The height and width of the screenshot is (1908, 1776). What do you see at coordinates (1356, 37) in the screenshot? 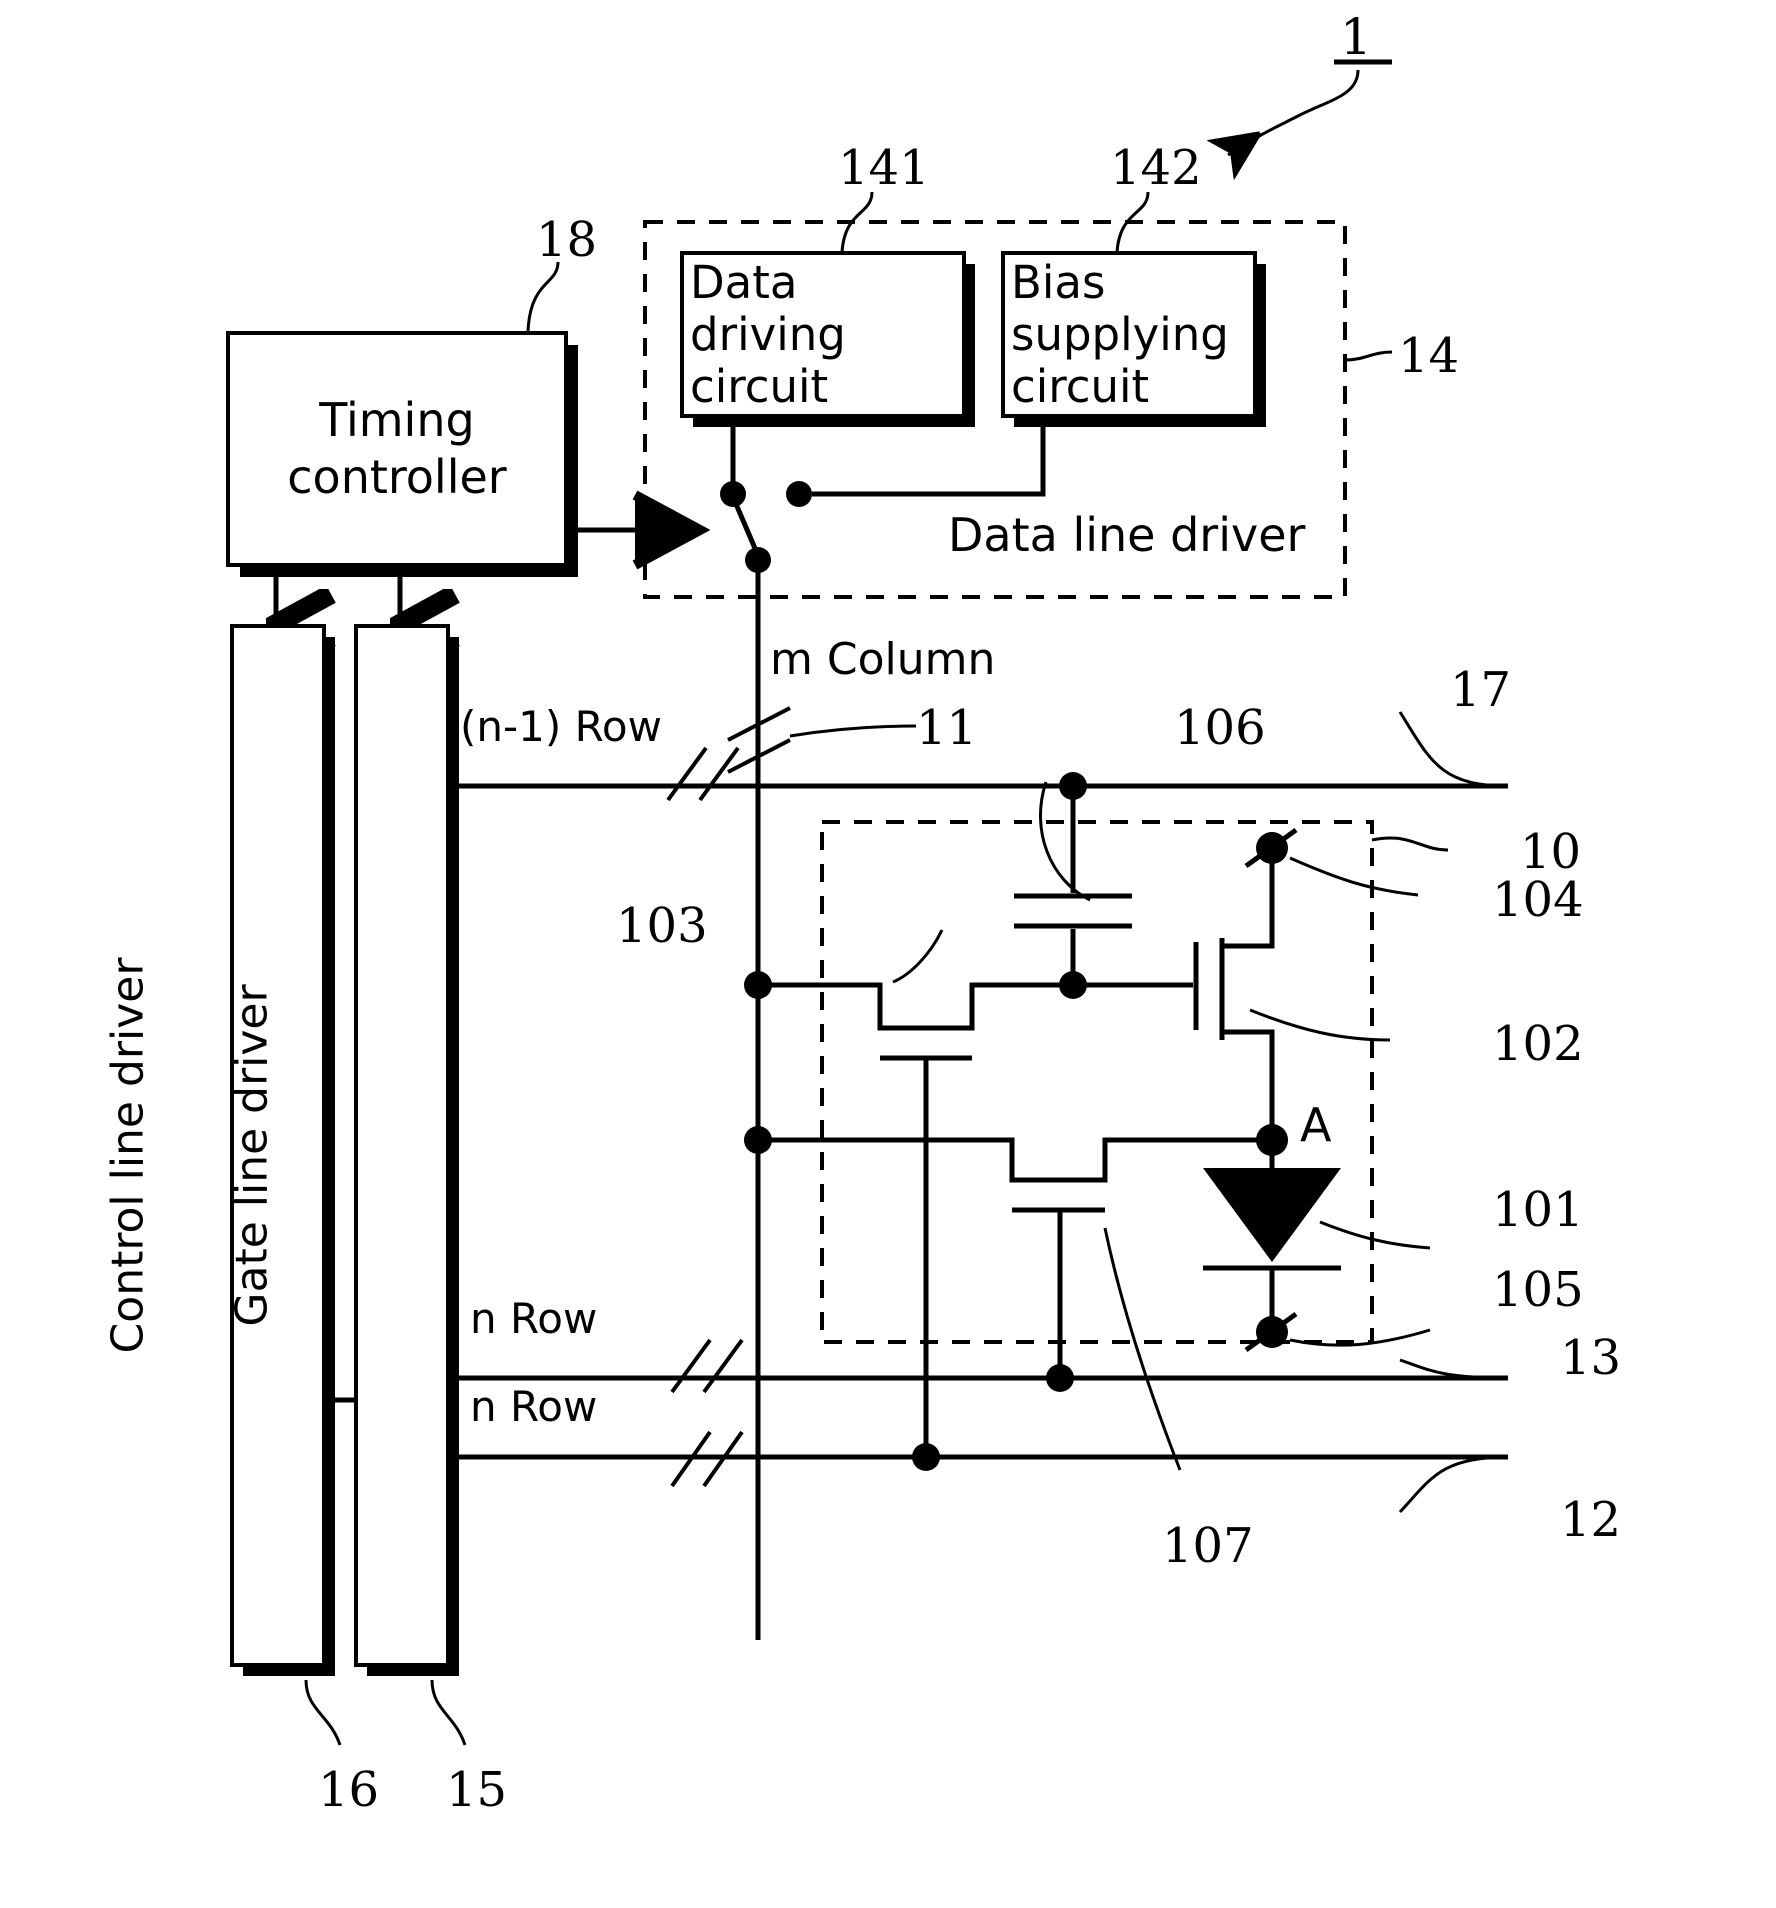
I see `figure-ref-1: 1` at bounding box center [1356, 37].